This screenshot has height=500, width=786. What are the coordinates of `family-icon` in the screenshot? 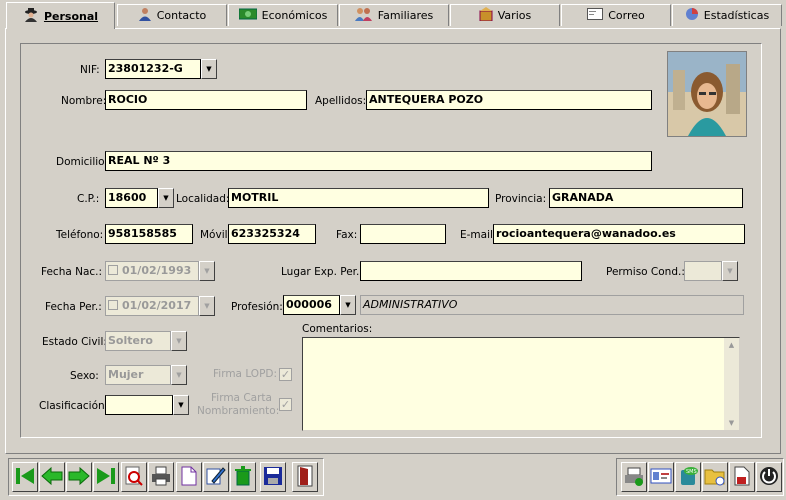 It's located at (363, 15).